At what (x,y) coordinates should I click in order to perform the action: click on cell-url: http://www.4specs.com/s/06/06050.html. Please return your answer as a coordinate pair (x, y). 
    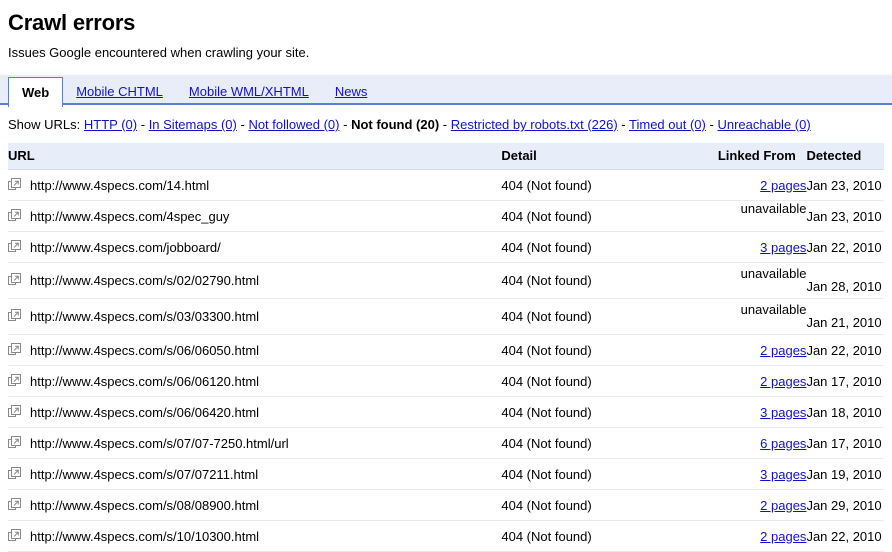
    Looking at the image, I should click on (255, 350).